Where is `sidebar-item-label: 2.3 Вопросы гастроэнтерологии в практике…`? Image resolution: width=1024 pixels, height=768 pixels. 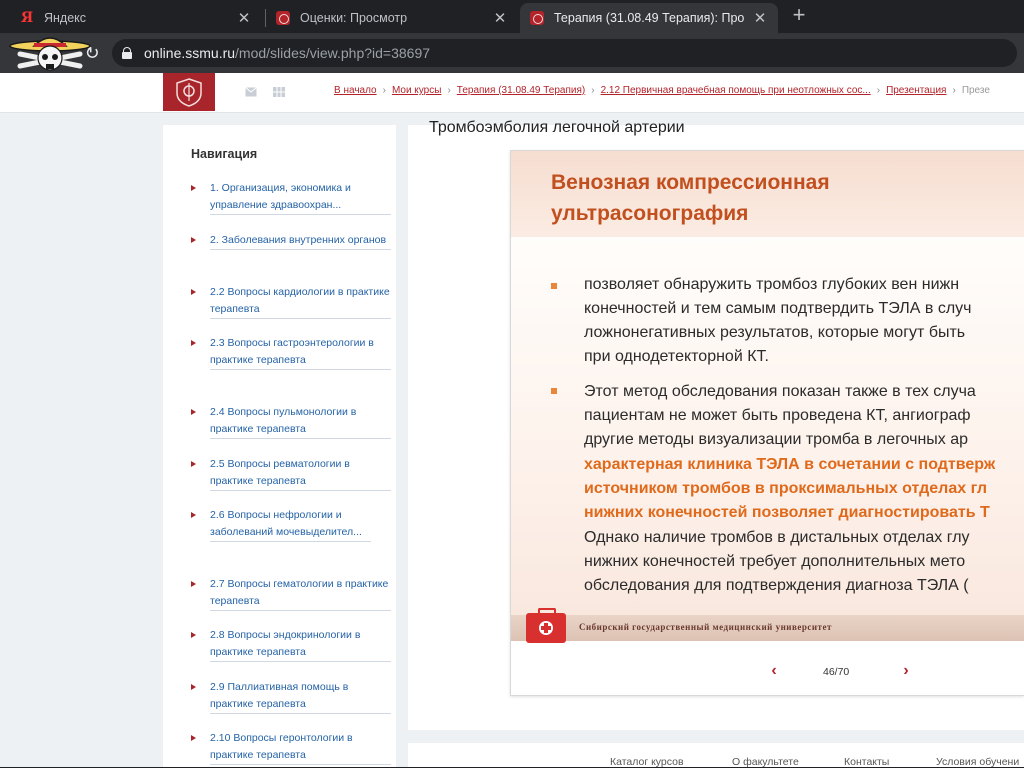 sidebar-item-label: 2.3 Вопросы гастроэнтерологии в практике… is located at coordinates (300, 352).